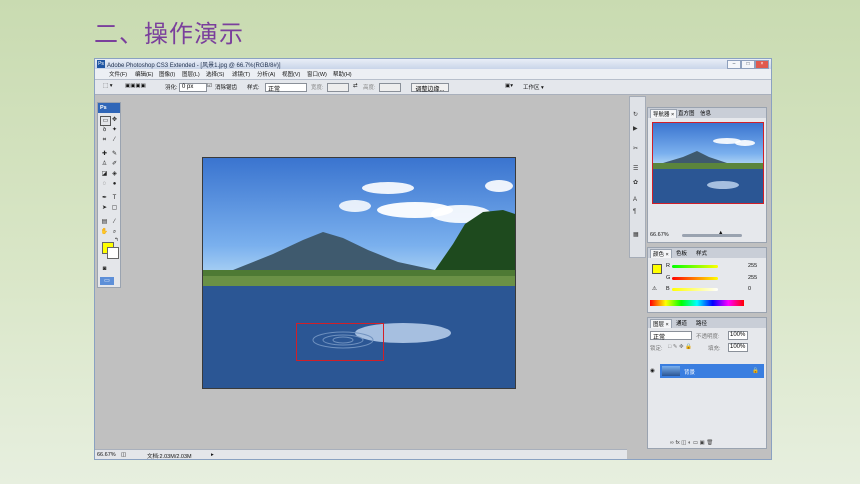 The height and width of the screenshot is (484, 860). I want to click on tool-presets-icon: ✂, so click(635, 148).